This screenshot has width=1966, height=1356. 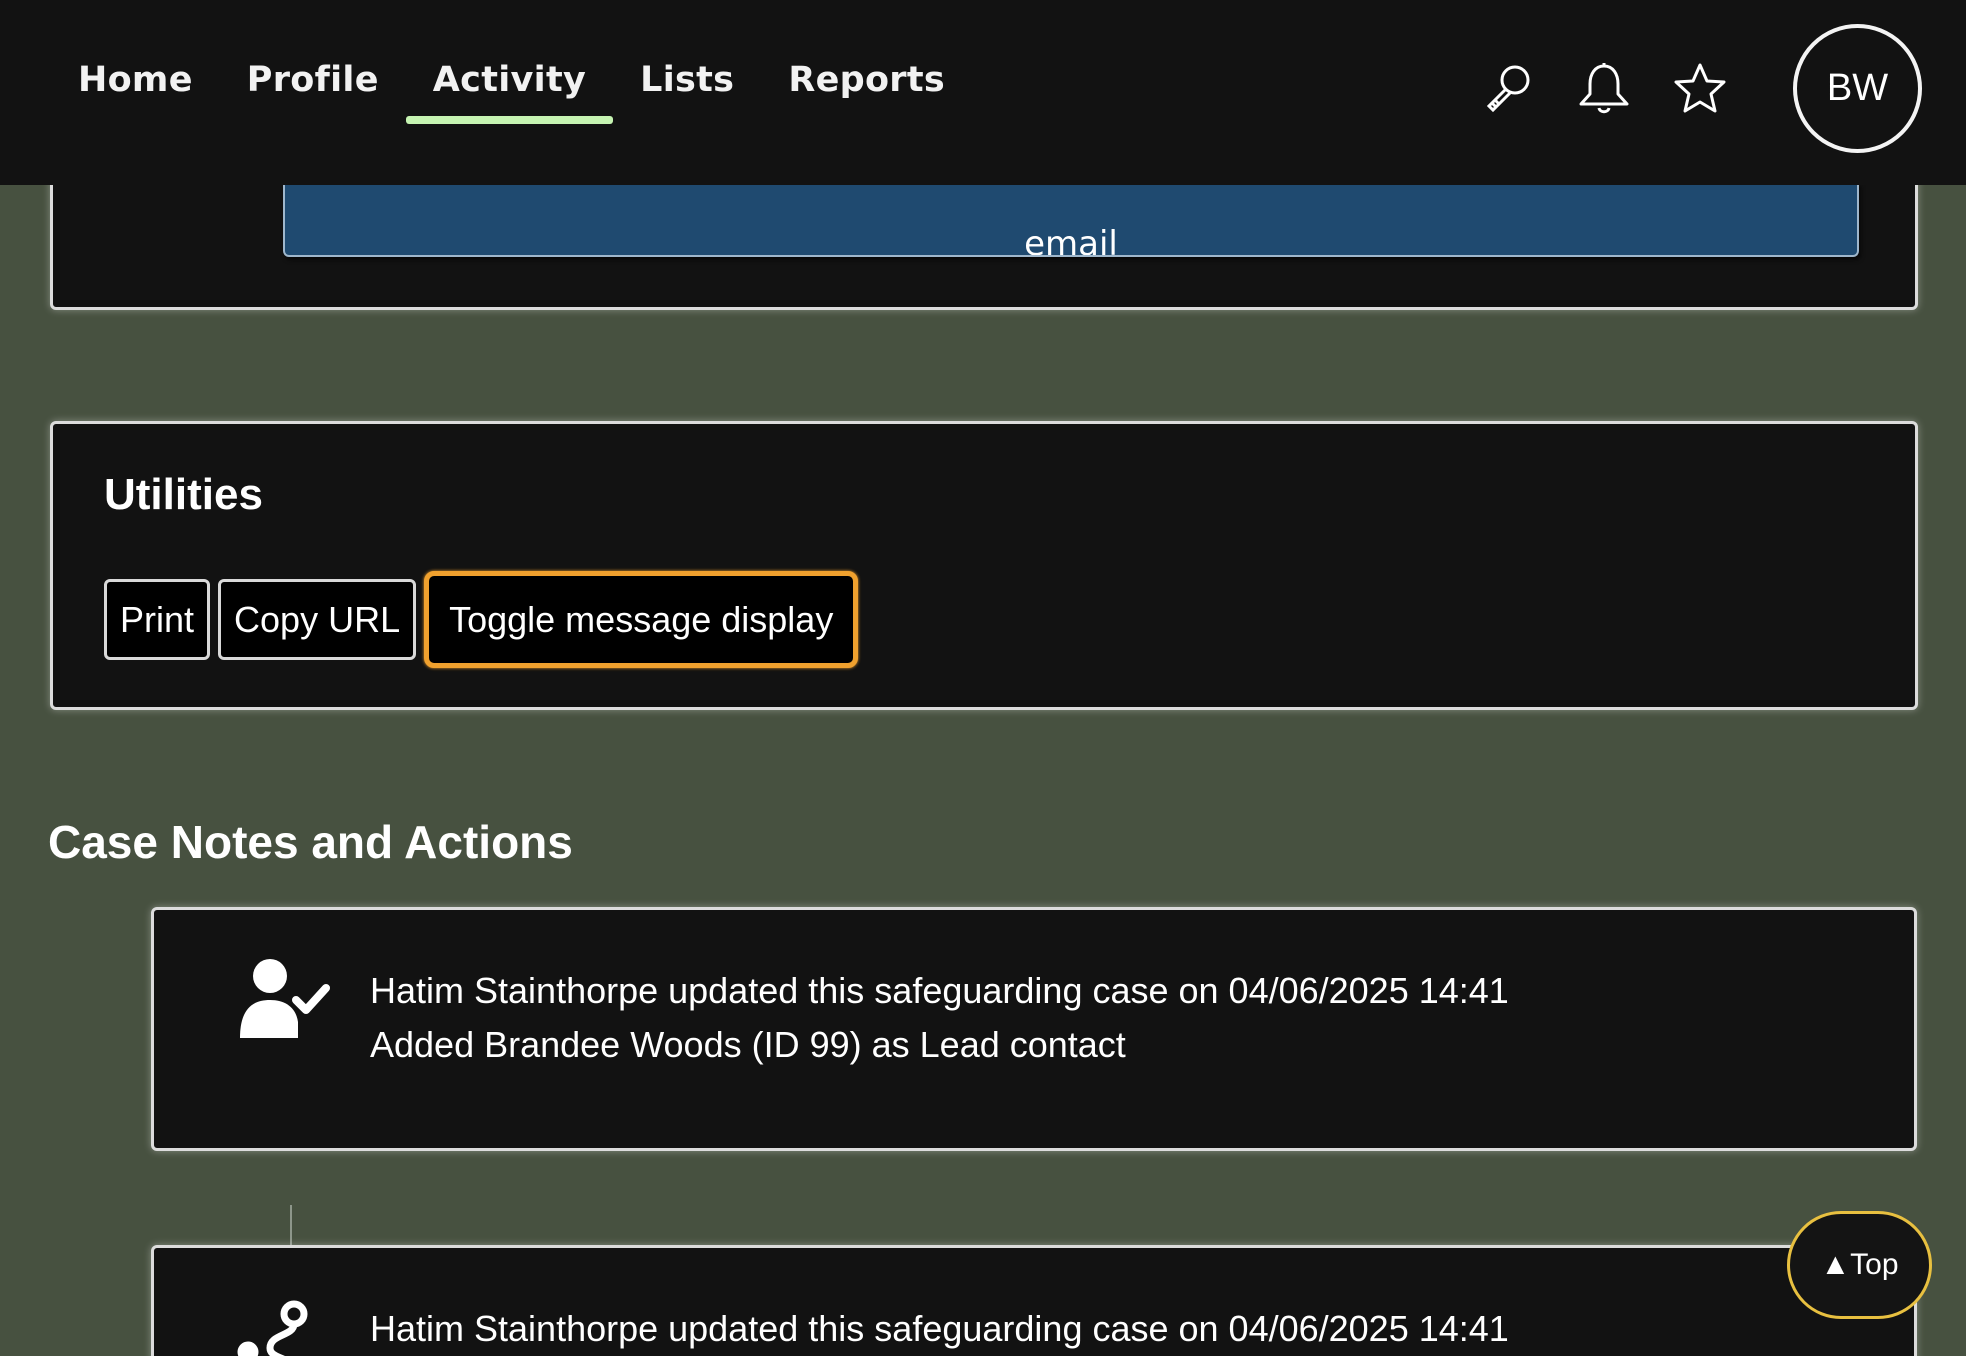 What do you see at coordinates (313, 80) in the screenshot?
I see `nav-item-profile: Profile` at bounding box center [313, 80].